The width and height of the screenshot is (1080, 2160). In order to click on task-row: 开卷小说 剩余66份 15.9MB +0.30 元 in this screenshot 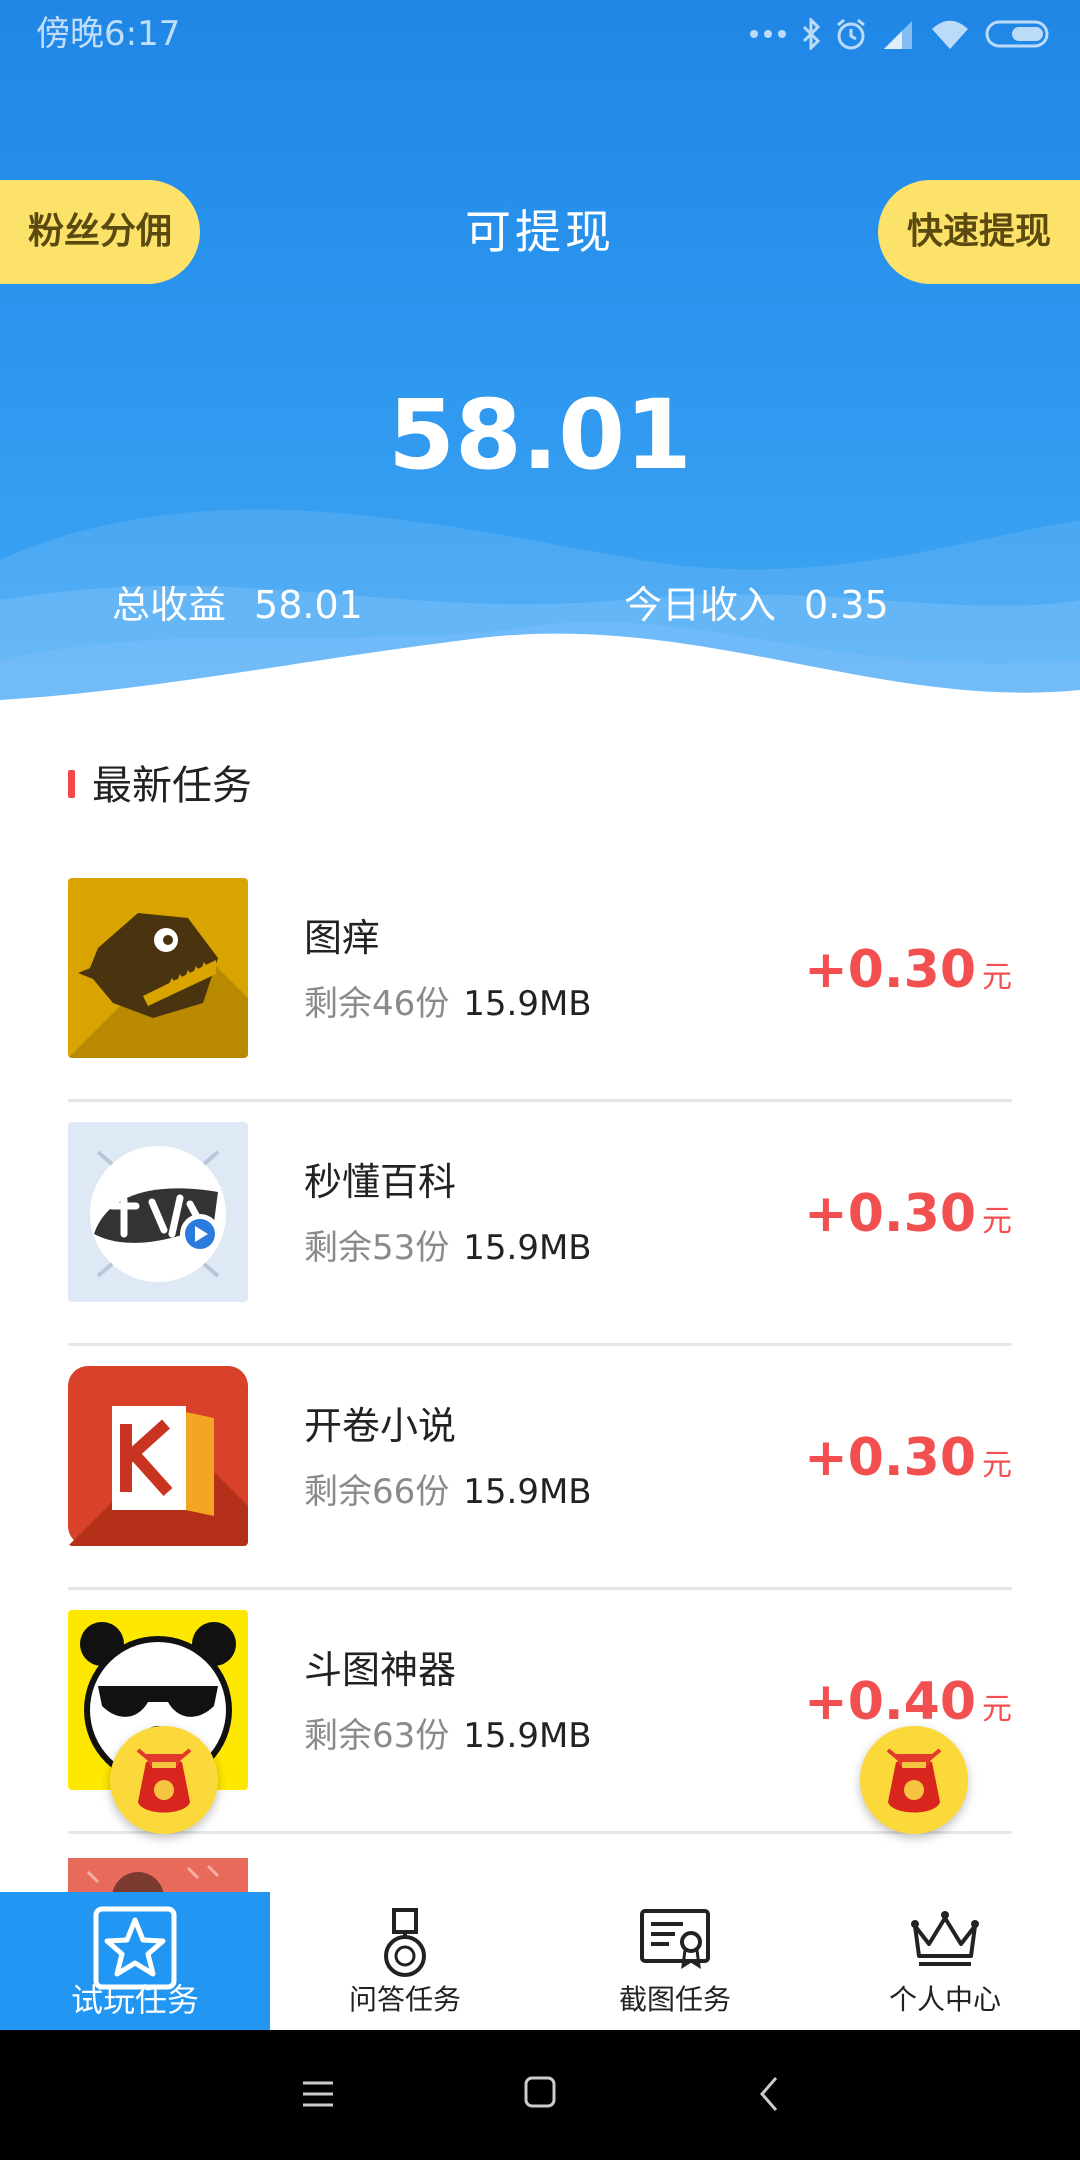, I will do `click(540, 1468)`.